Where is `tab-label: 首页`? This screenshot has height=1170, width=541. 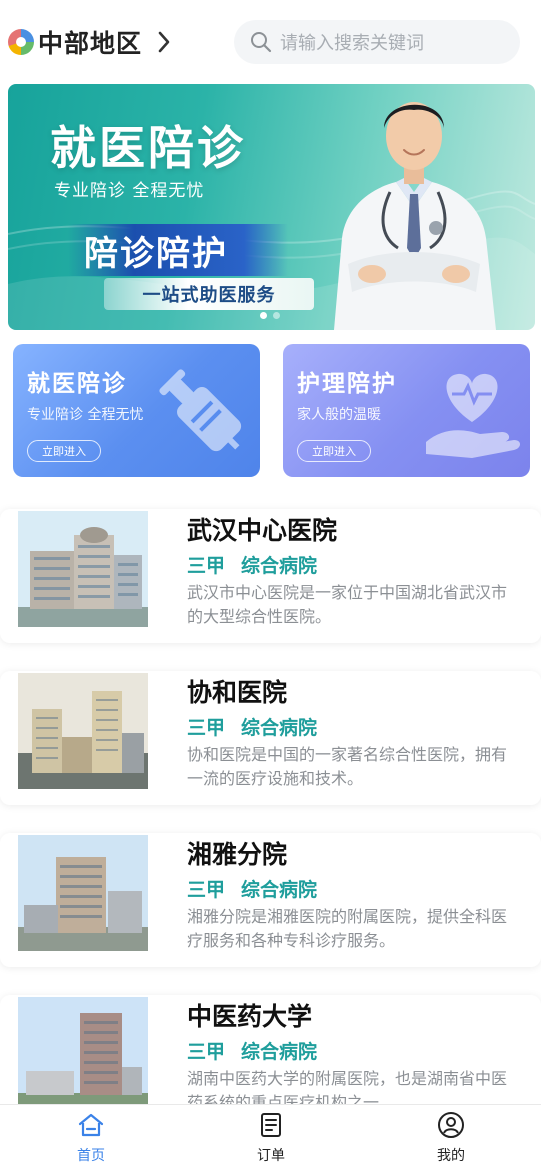 tab-label: 首页 is located at coordinates (91, 1156).